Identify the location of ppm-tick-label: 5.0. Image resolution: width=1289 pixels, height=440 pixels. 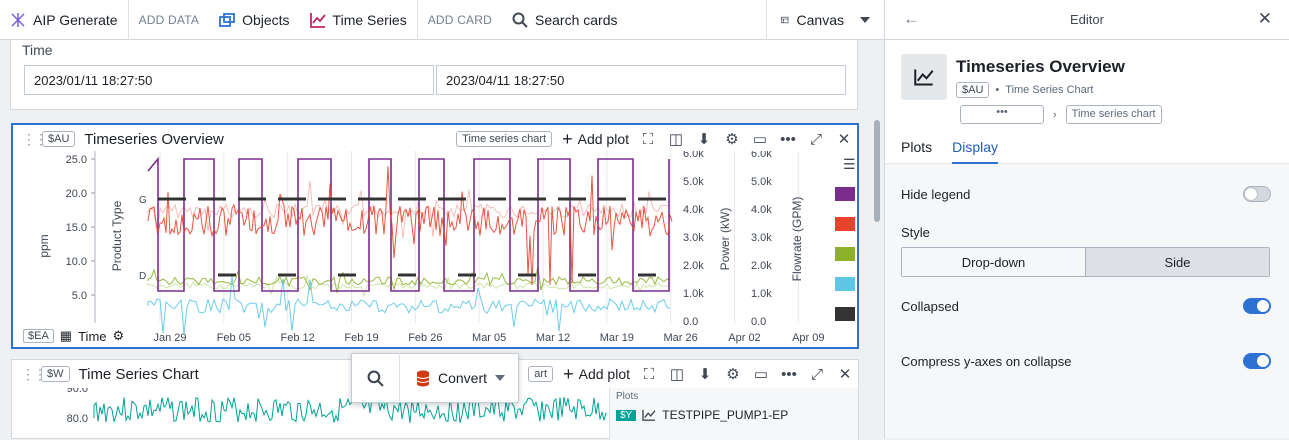
(79, 296).